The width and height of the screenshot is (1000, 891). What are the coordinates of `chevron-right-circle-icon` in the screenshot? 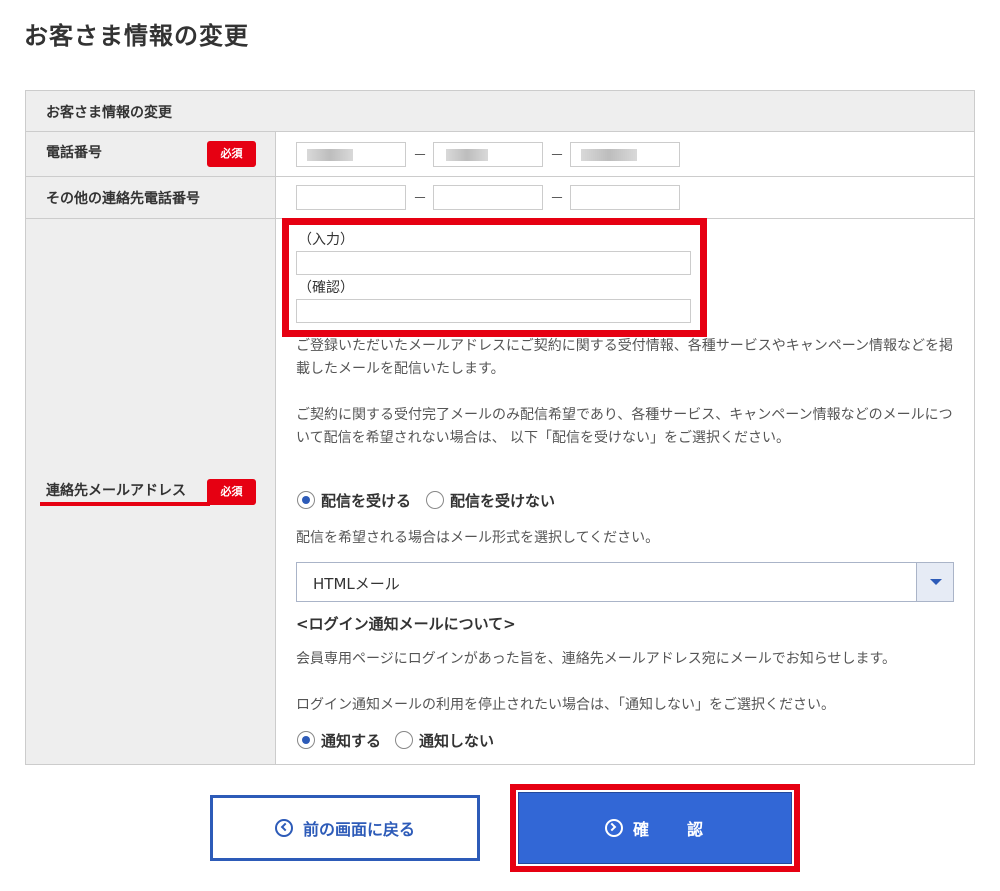 It's located at (613, 828).